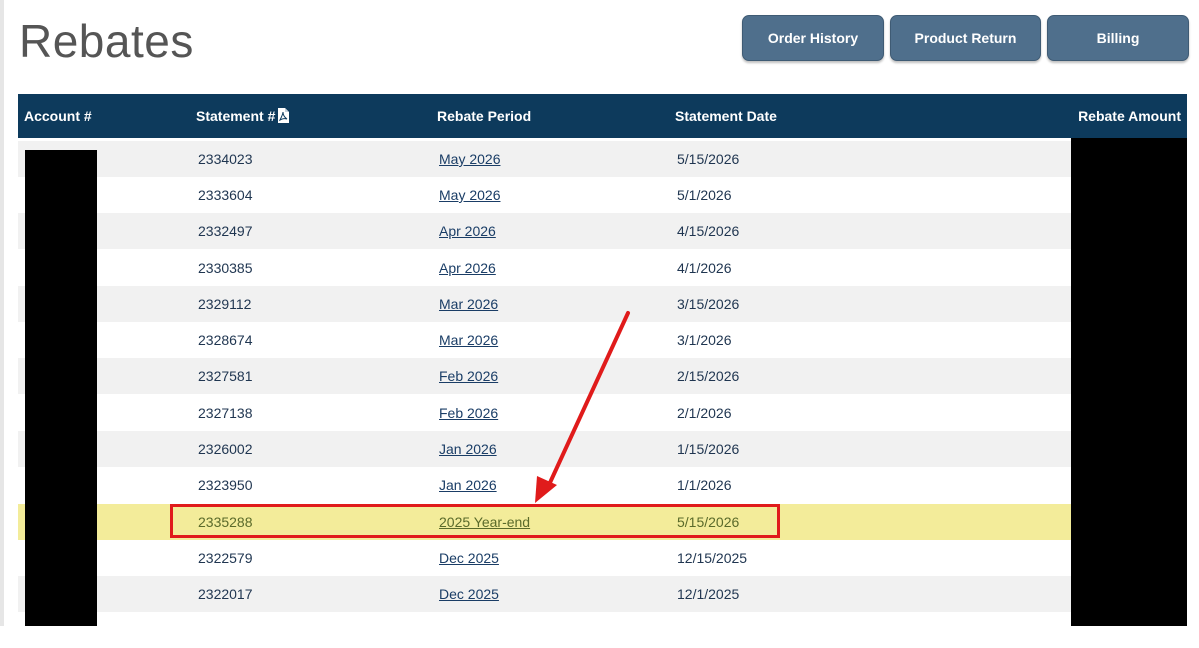 The height and width of the screenshot is (648, 1199). I want to click on statement-date: 2/1/2026, so click(704, 413).